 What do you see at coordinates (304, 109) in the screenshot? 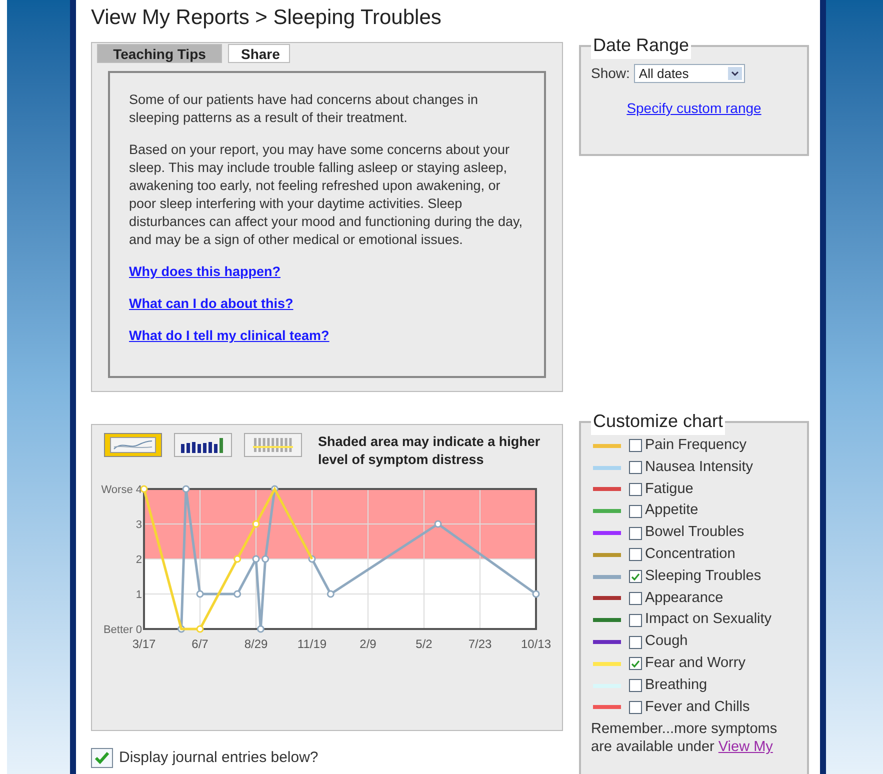
I see `tip-paragraph: Some of our patients have had concerns about changes in sleeping patterns as a result of their treatment.` at bounding box center [304, 109].